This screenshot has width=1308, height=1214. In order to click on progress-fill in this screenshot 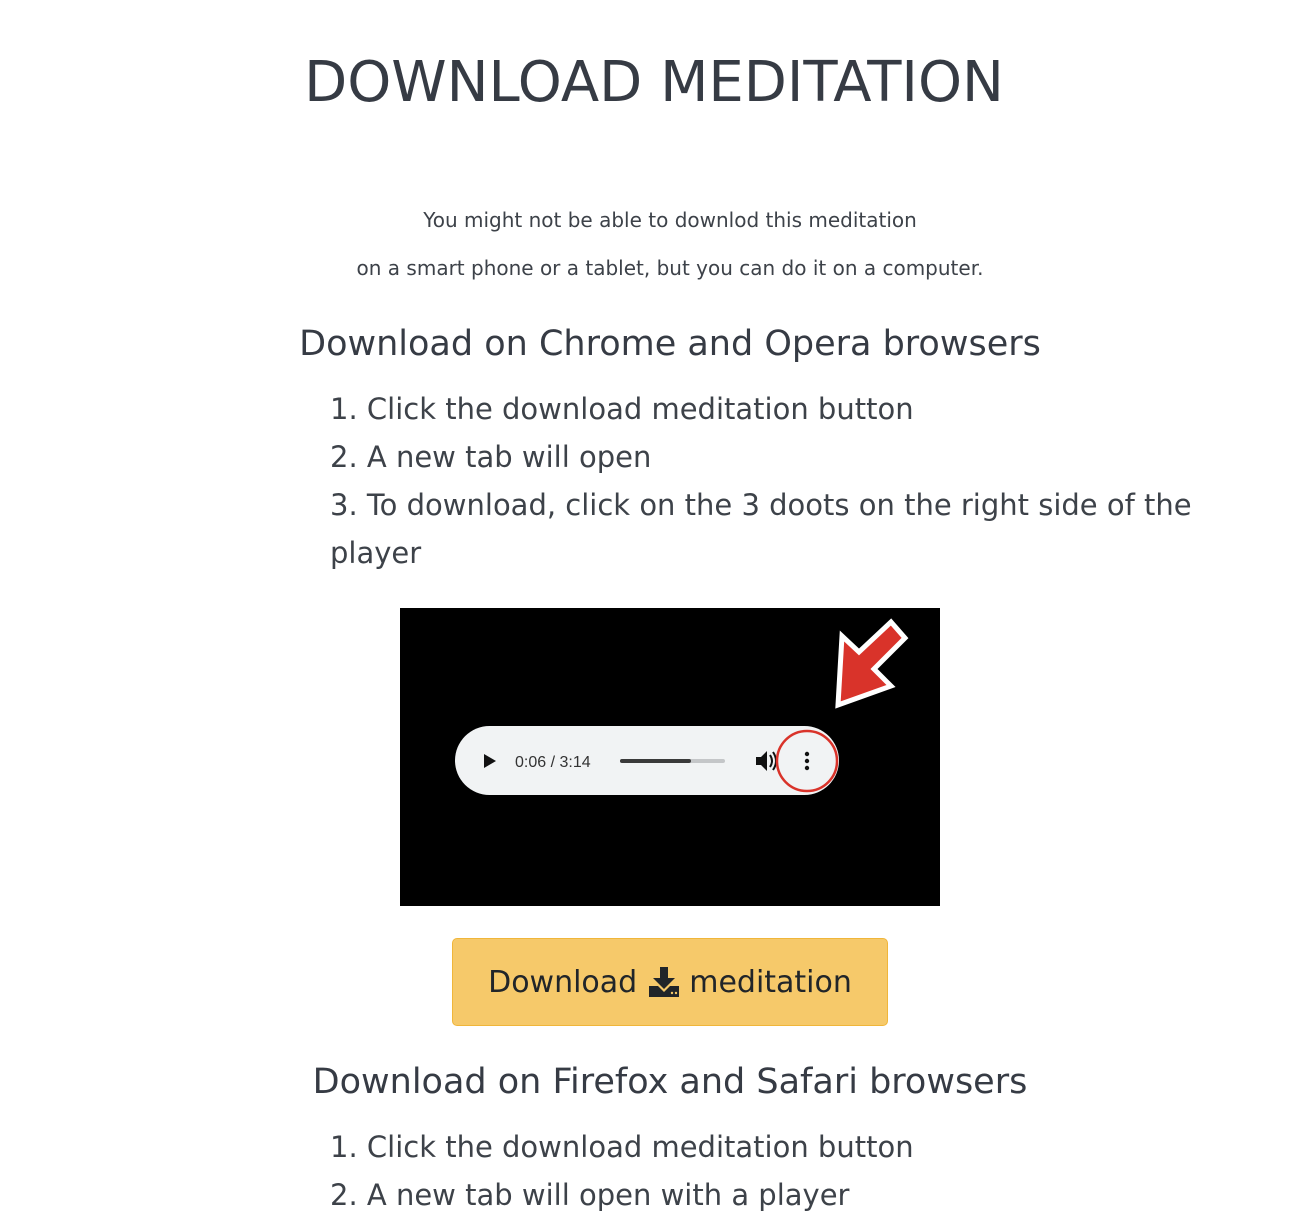, I will do `click(655, 761)`.